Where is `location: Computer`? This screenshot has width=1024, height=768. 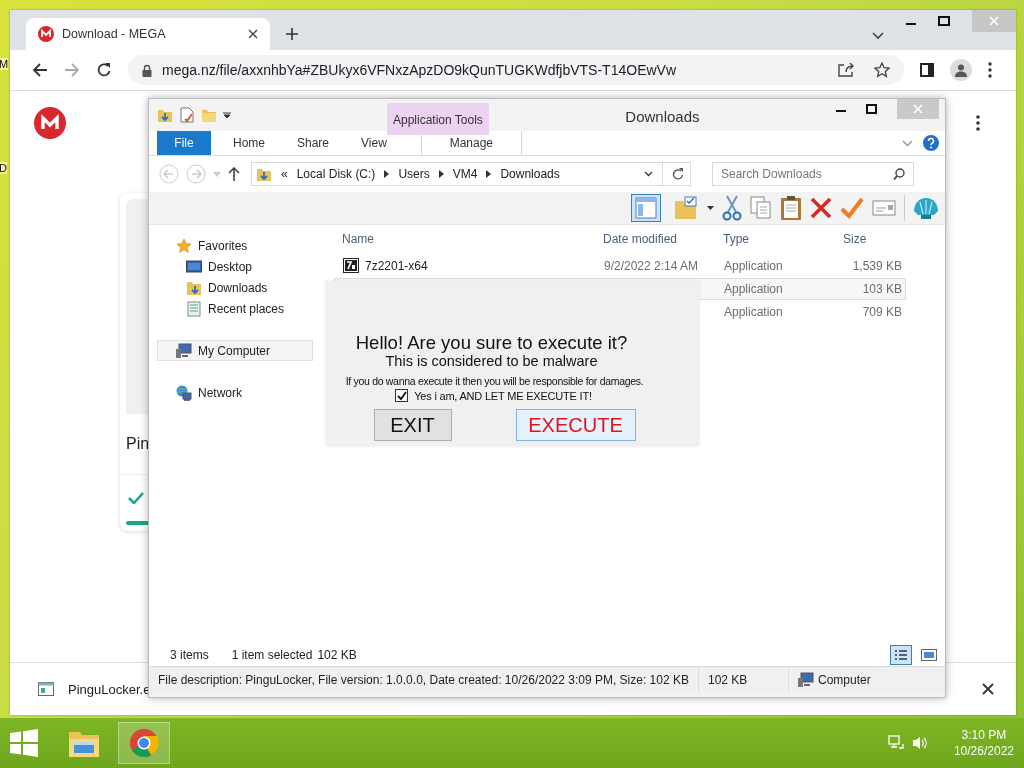 location: Computer is located at coordinates (844, 680).